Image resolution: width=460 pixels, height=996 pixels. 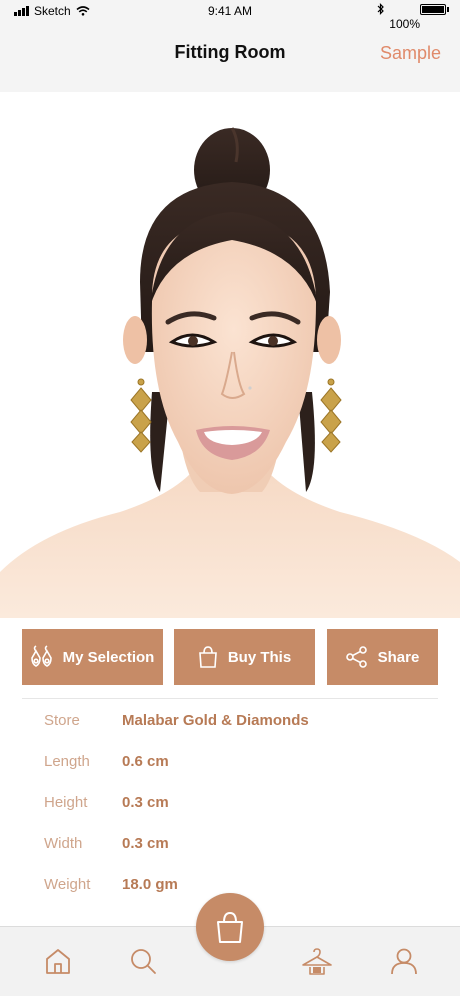 I want to click on share-button: Share, so click(x=382, y=657).